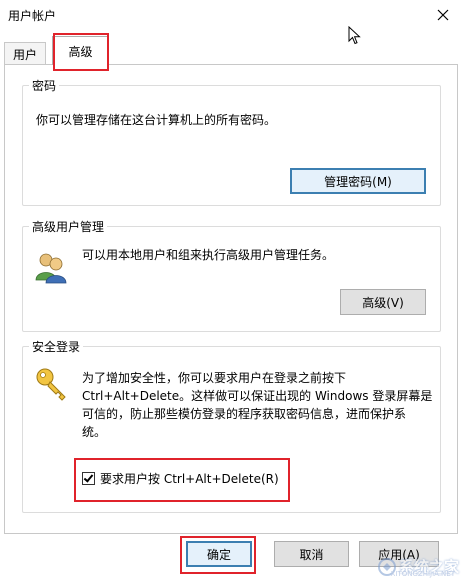 The height and width of the screenshot is (579, 461). I want to click on secure-logon-legend: 安全登录, so click(56, 347).